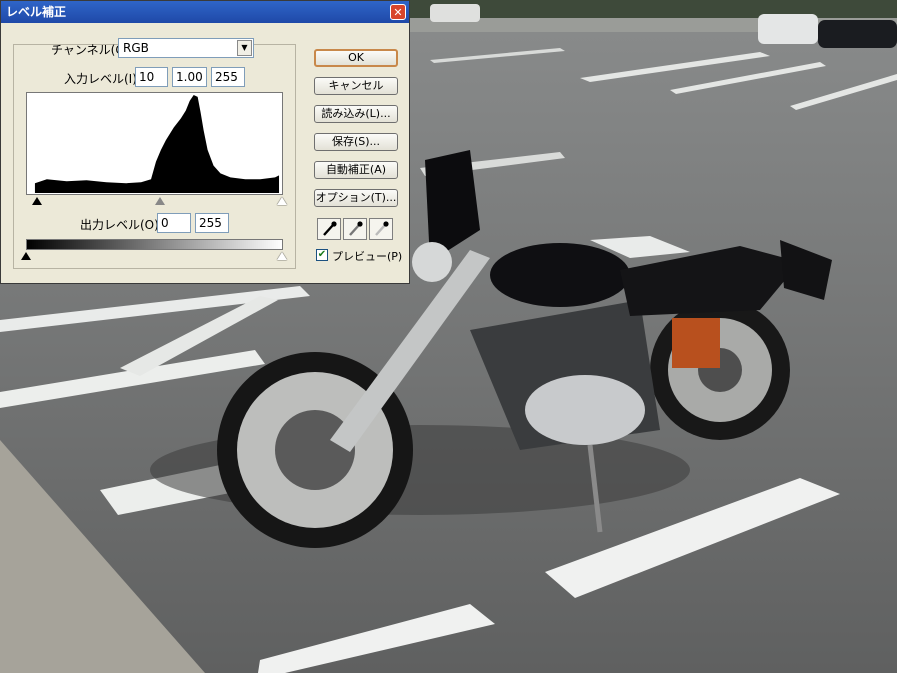 The image size is (897, 673). Describe the element at coordinates (186, 48) in the screenshot. I see `channel-select: RGB ▼` at that location.